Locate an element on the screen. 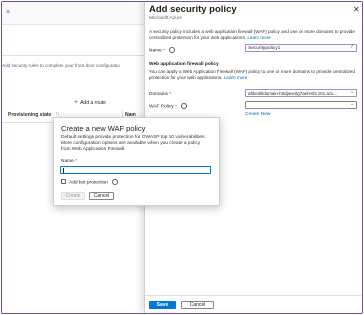 This screenshot has height=315, width=364. bot-protection-label-text: Add bot protection is located at coordinates (88, 183).